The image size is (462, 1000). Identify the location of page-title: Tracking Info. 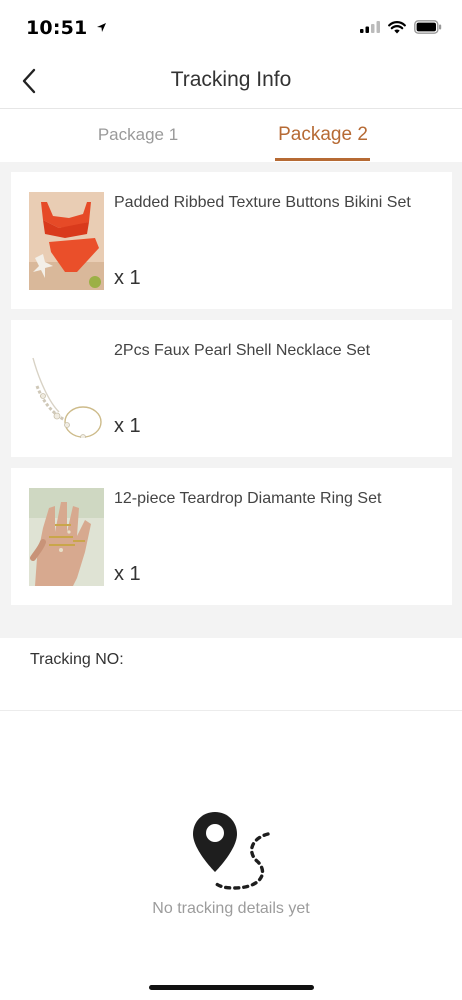
(231, 79).